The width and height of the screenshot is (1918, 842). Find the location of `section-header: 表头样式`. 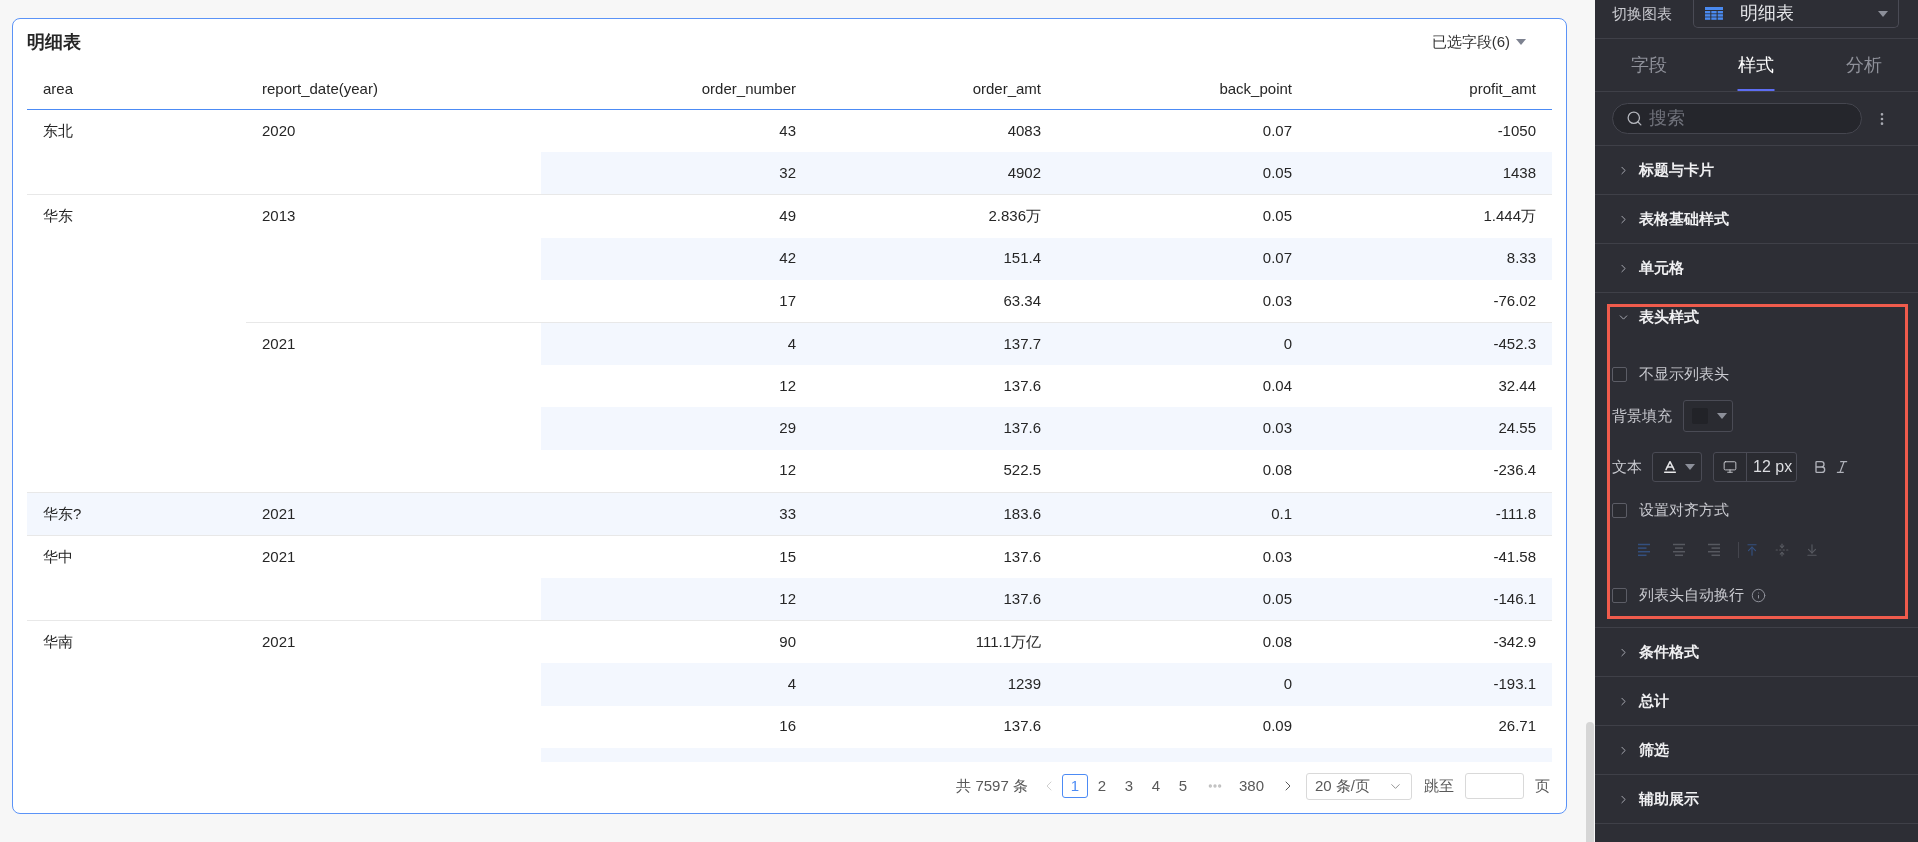

section-header: 表头样式 is located at coordinates (1757, 317).